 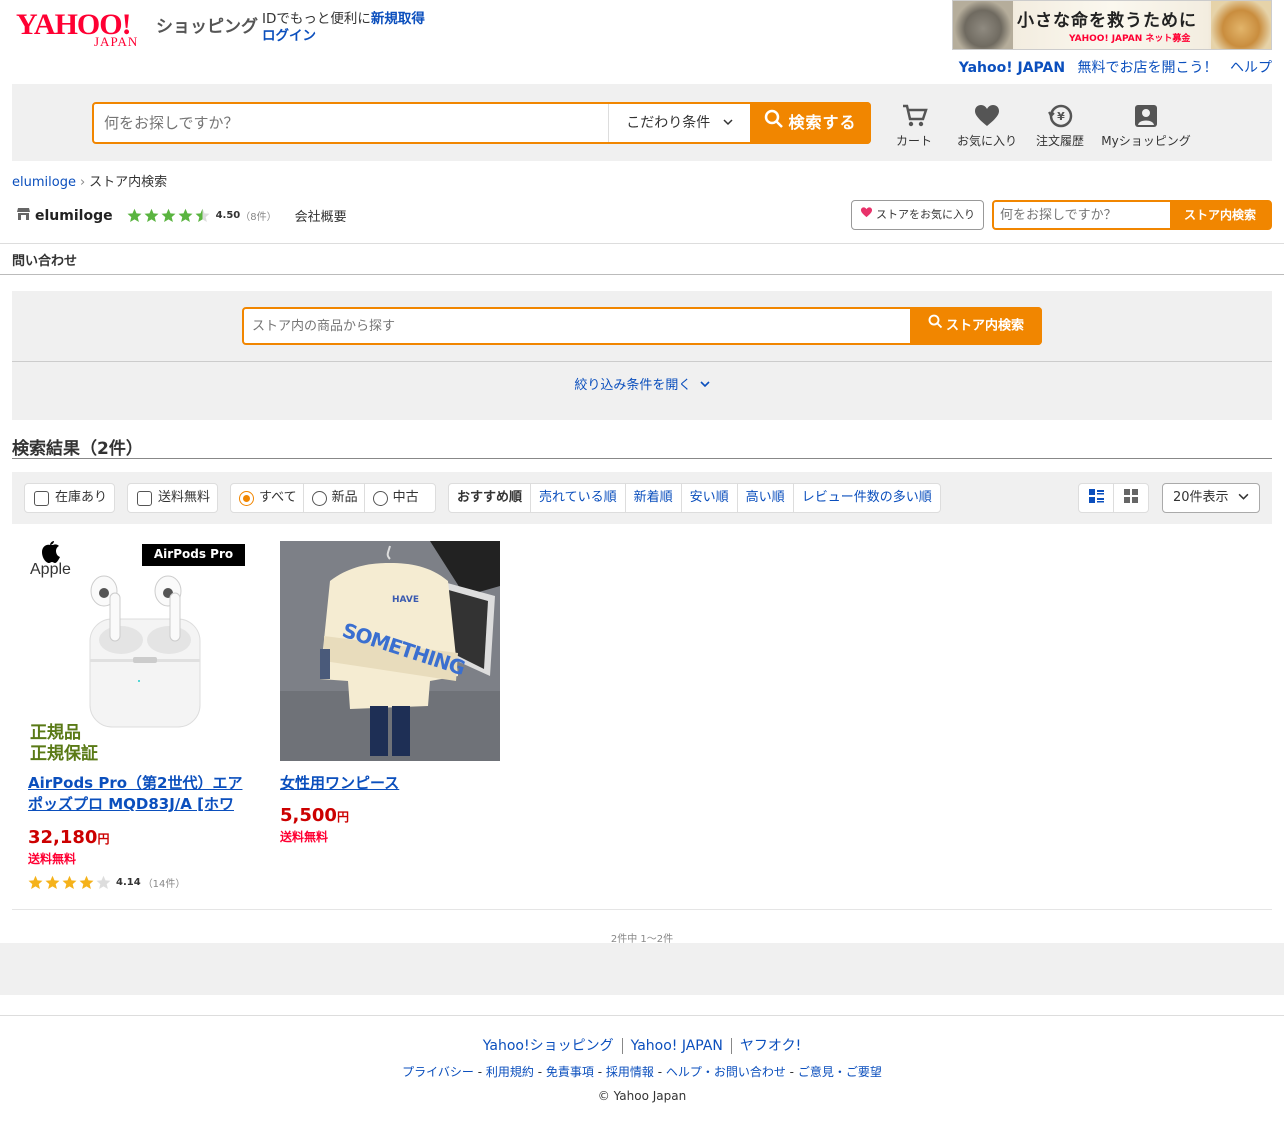 I want to click on footer-privacy-link: プライバシー, so click(x=438, y=1072).